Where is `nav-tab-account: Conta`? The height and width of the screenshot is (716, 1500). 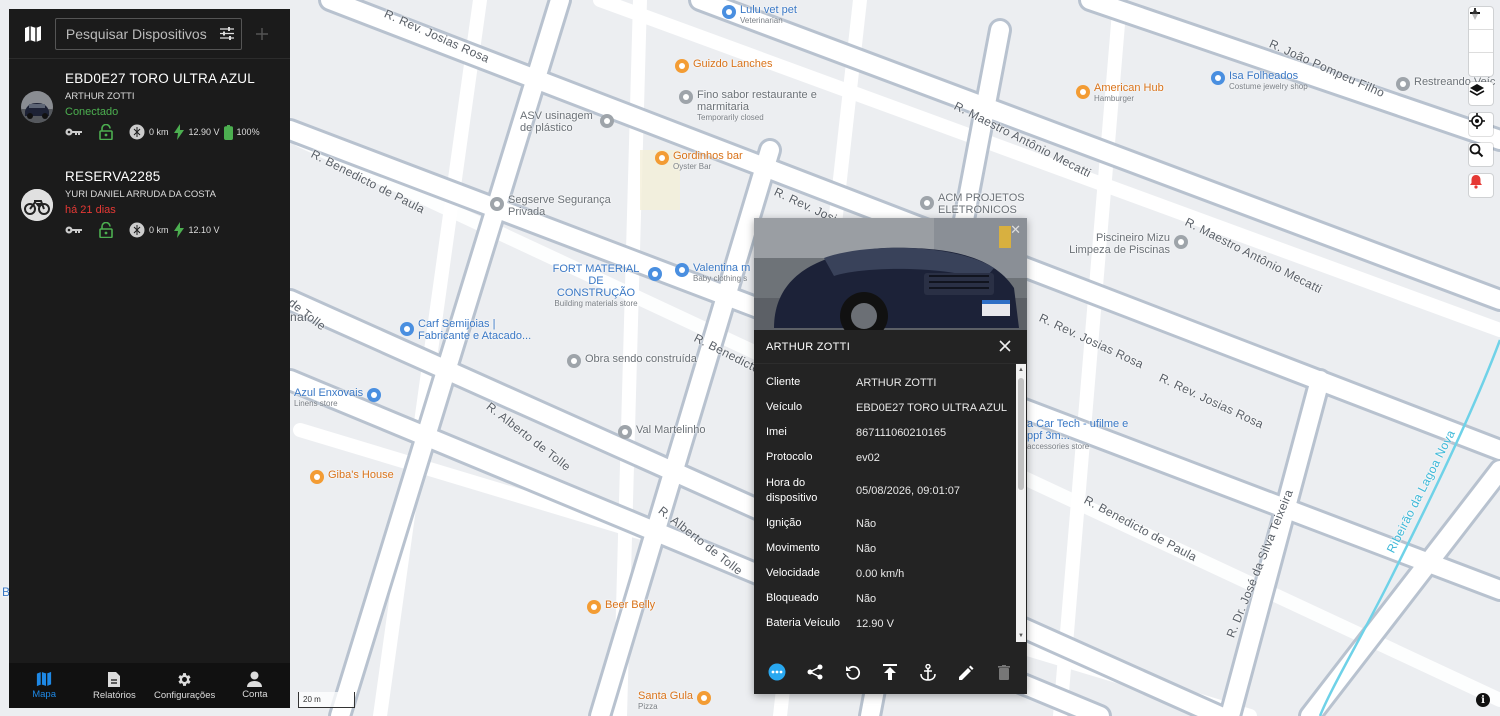 nav-tab-account: Conta is located at coordinates (255, 685).